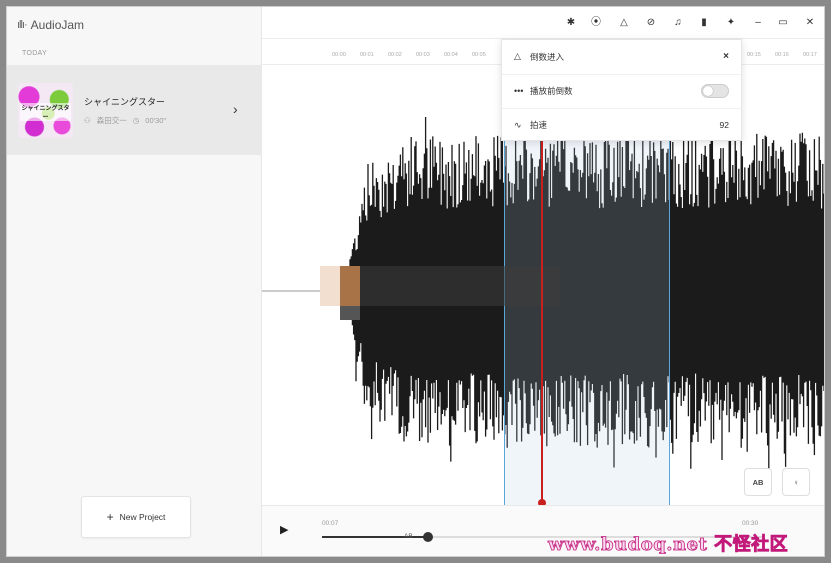 The width and height of the screenshot is (831, 563). What do you see at coordinates (87, 120) in the screenshot?
I see `artist-icon: ⚇` at bounding box center [87, 120].